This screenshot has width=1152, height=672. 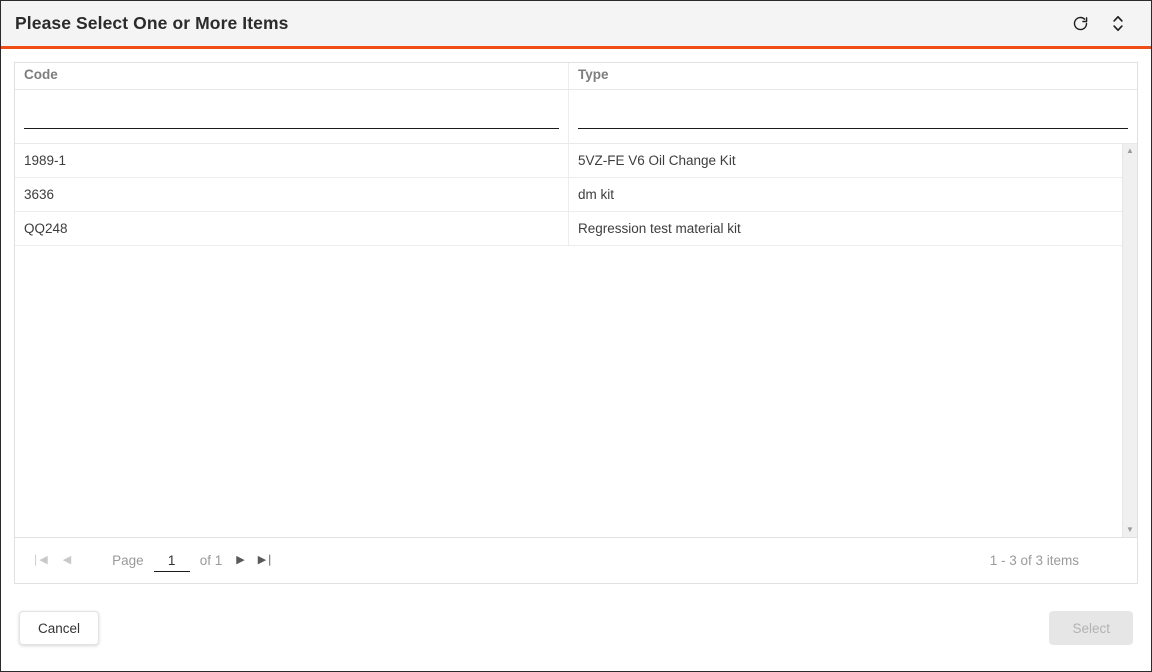 I want to click on table-row: 1989-1 5VZ-FE V6 Oil Change Kit, so click(x=568, y=161).